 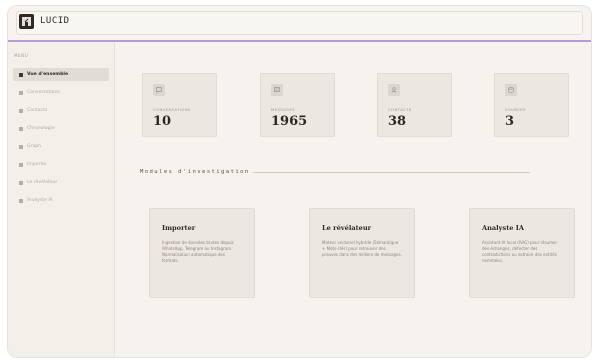 What do you see at coordinates (391, 172) in the screenshot?
I see `divider` at bounding box center [391, 172].